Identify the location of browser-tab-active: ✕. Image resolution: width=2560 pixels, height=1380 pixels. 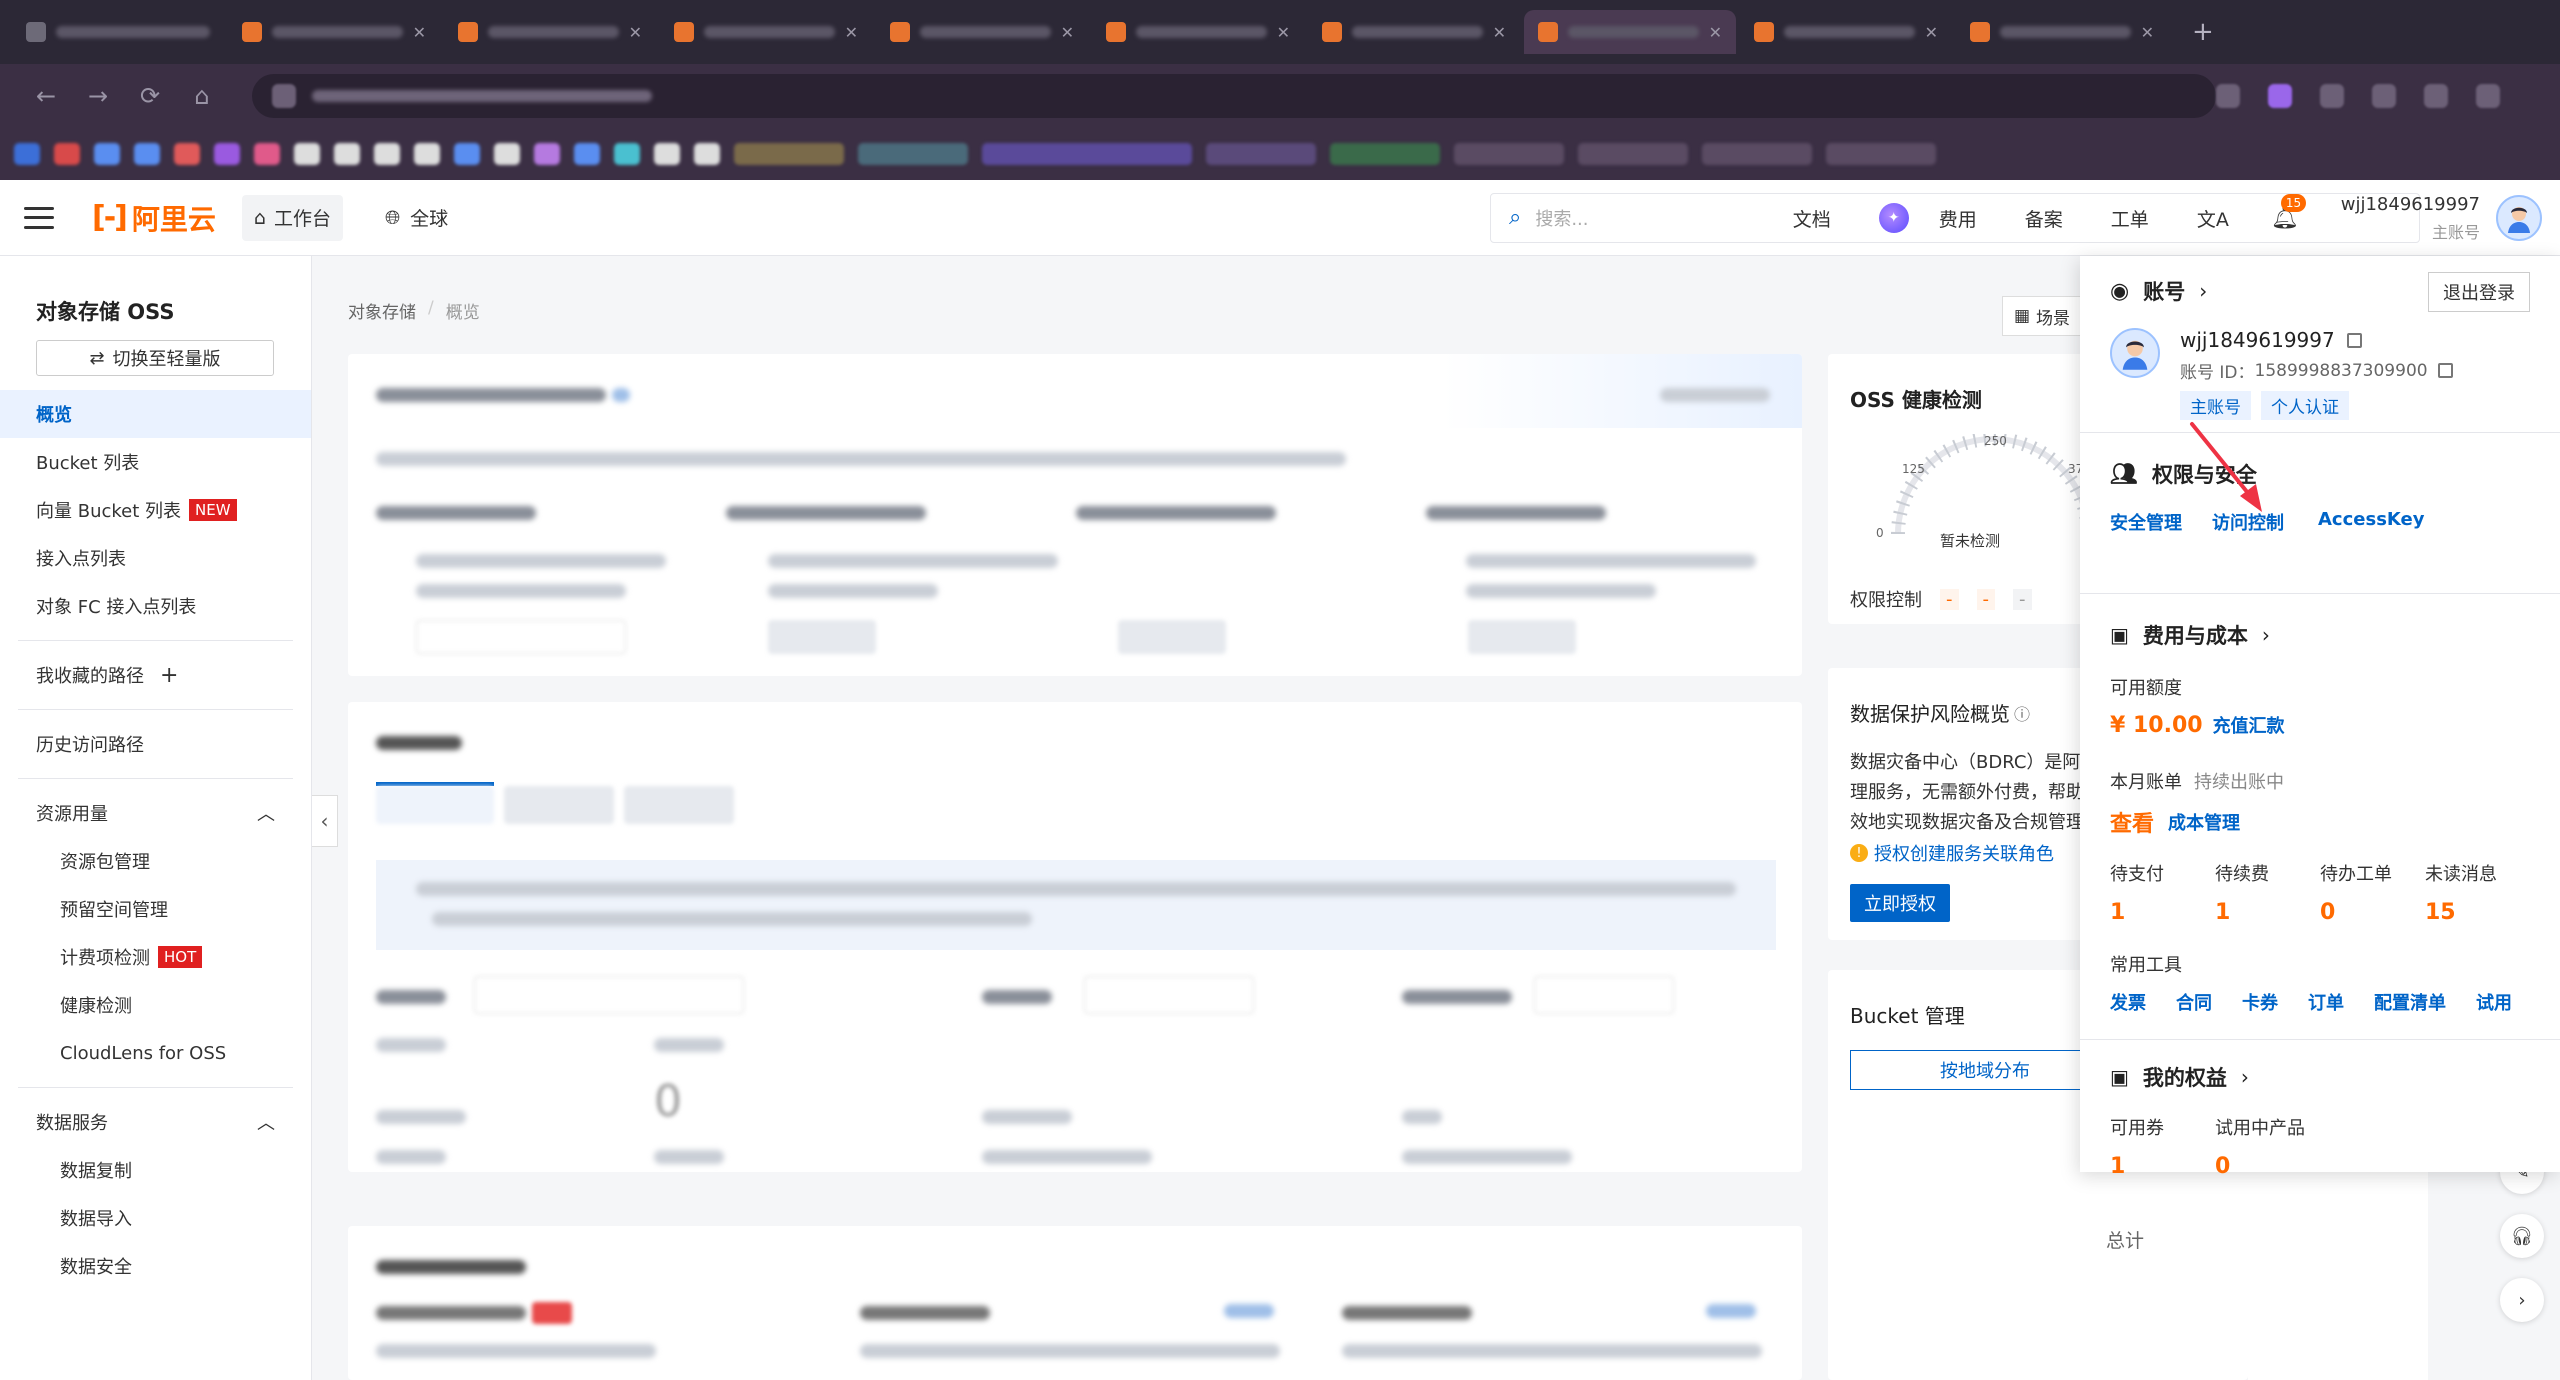
(1630, 32).